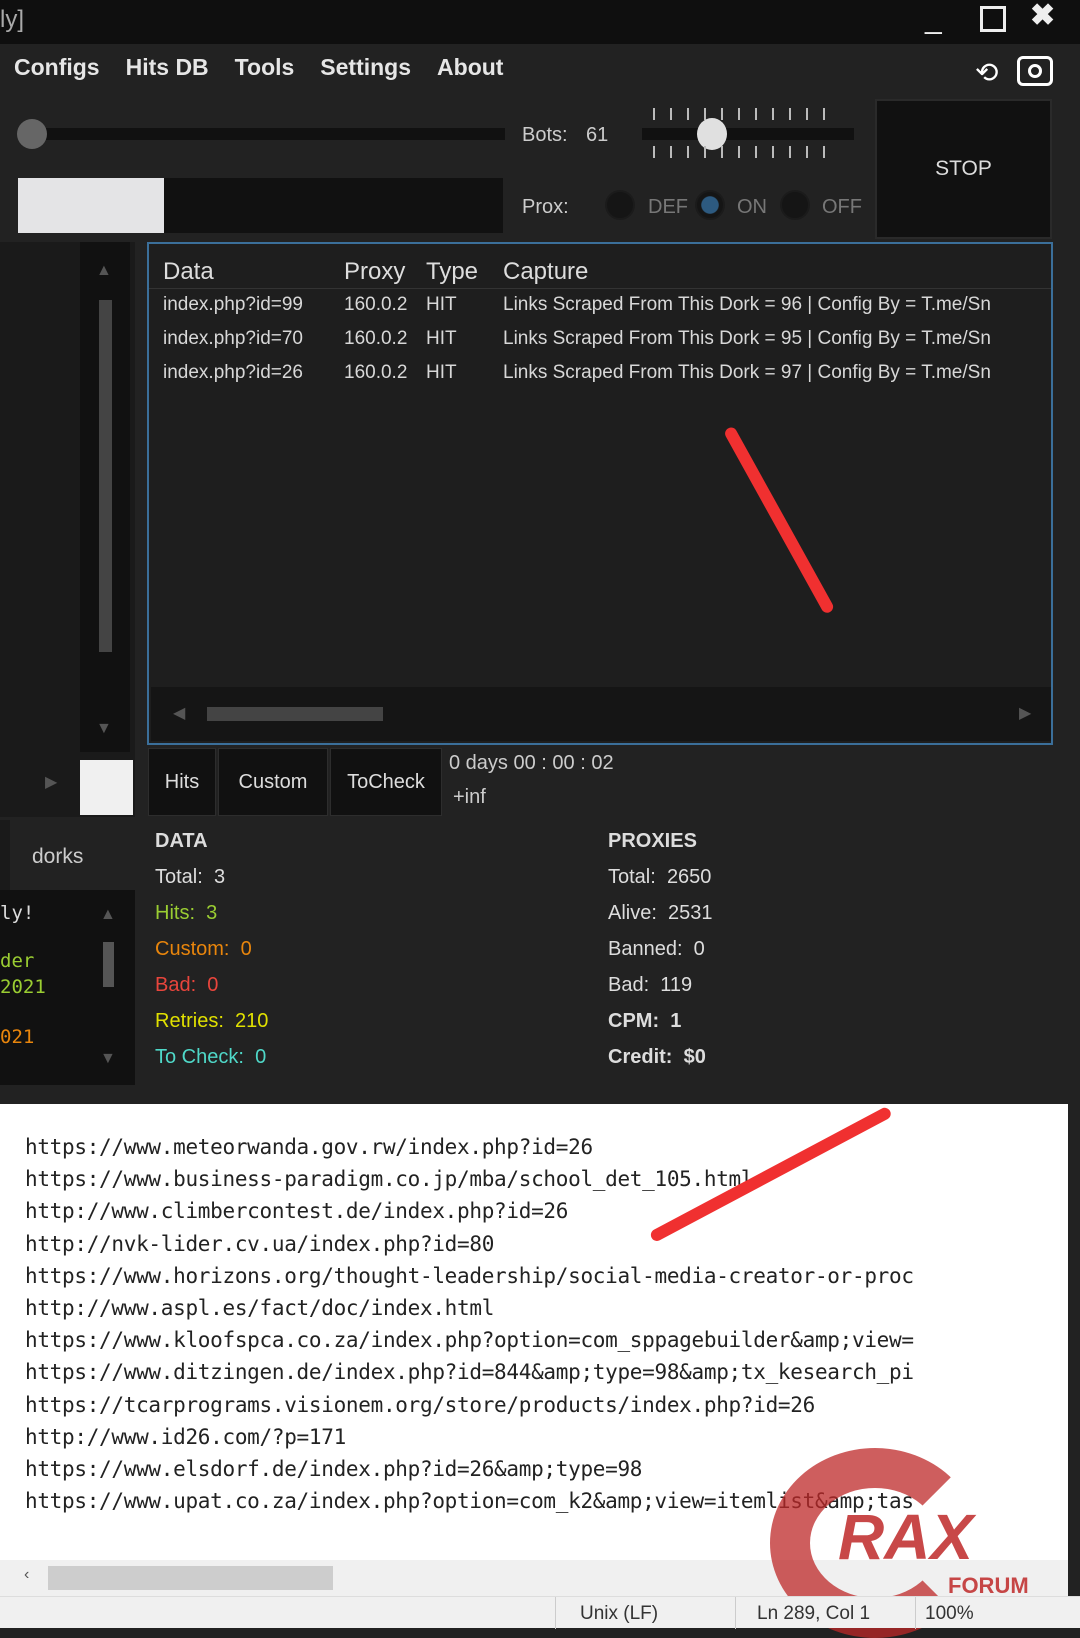 The height and width of the screenshot is (1638, 1080). Describe the element at coordinates (469, 797) in the screenshot. I see `rate: +inf` at that location.